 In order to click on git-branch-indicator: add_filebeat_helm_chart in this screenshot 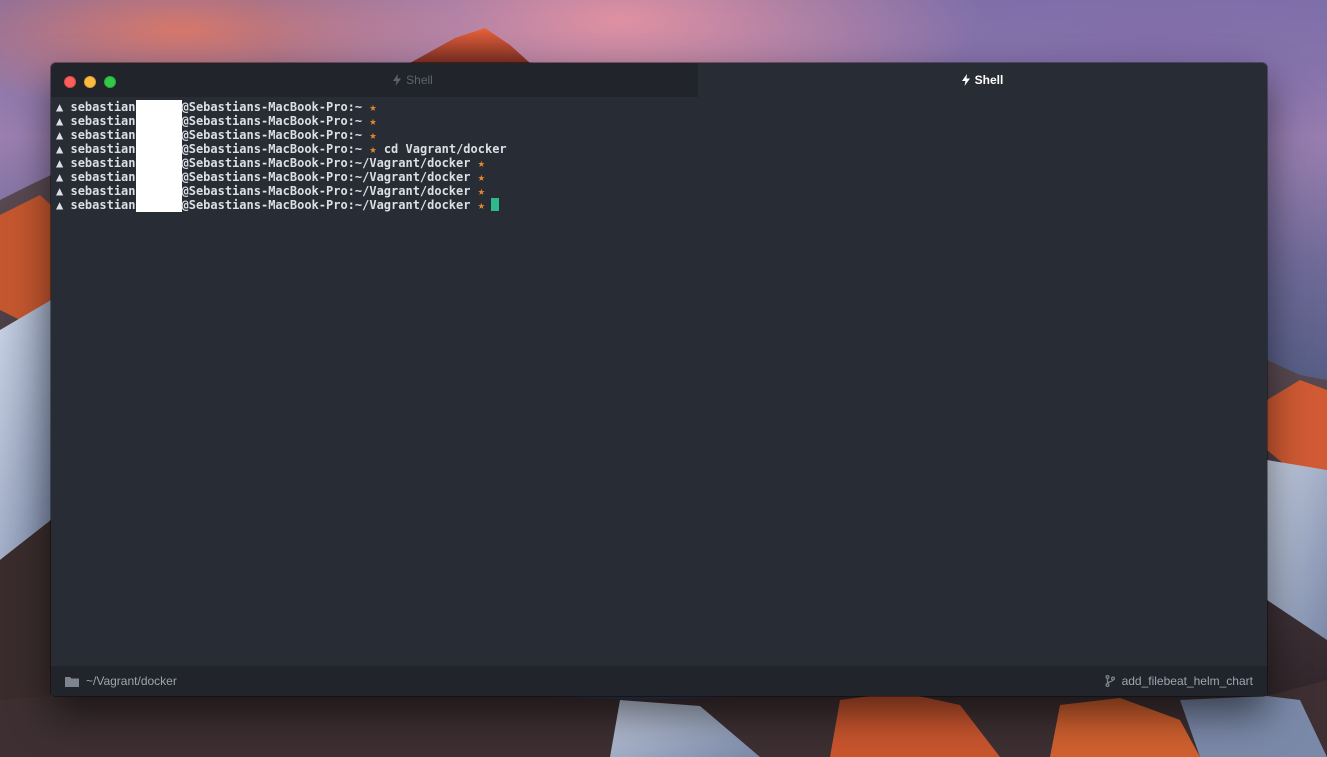, I will do `click(1179, 681)`.